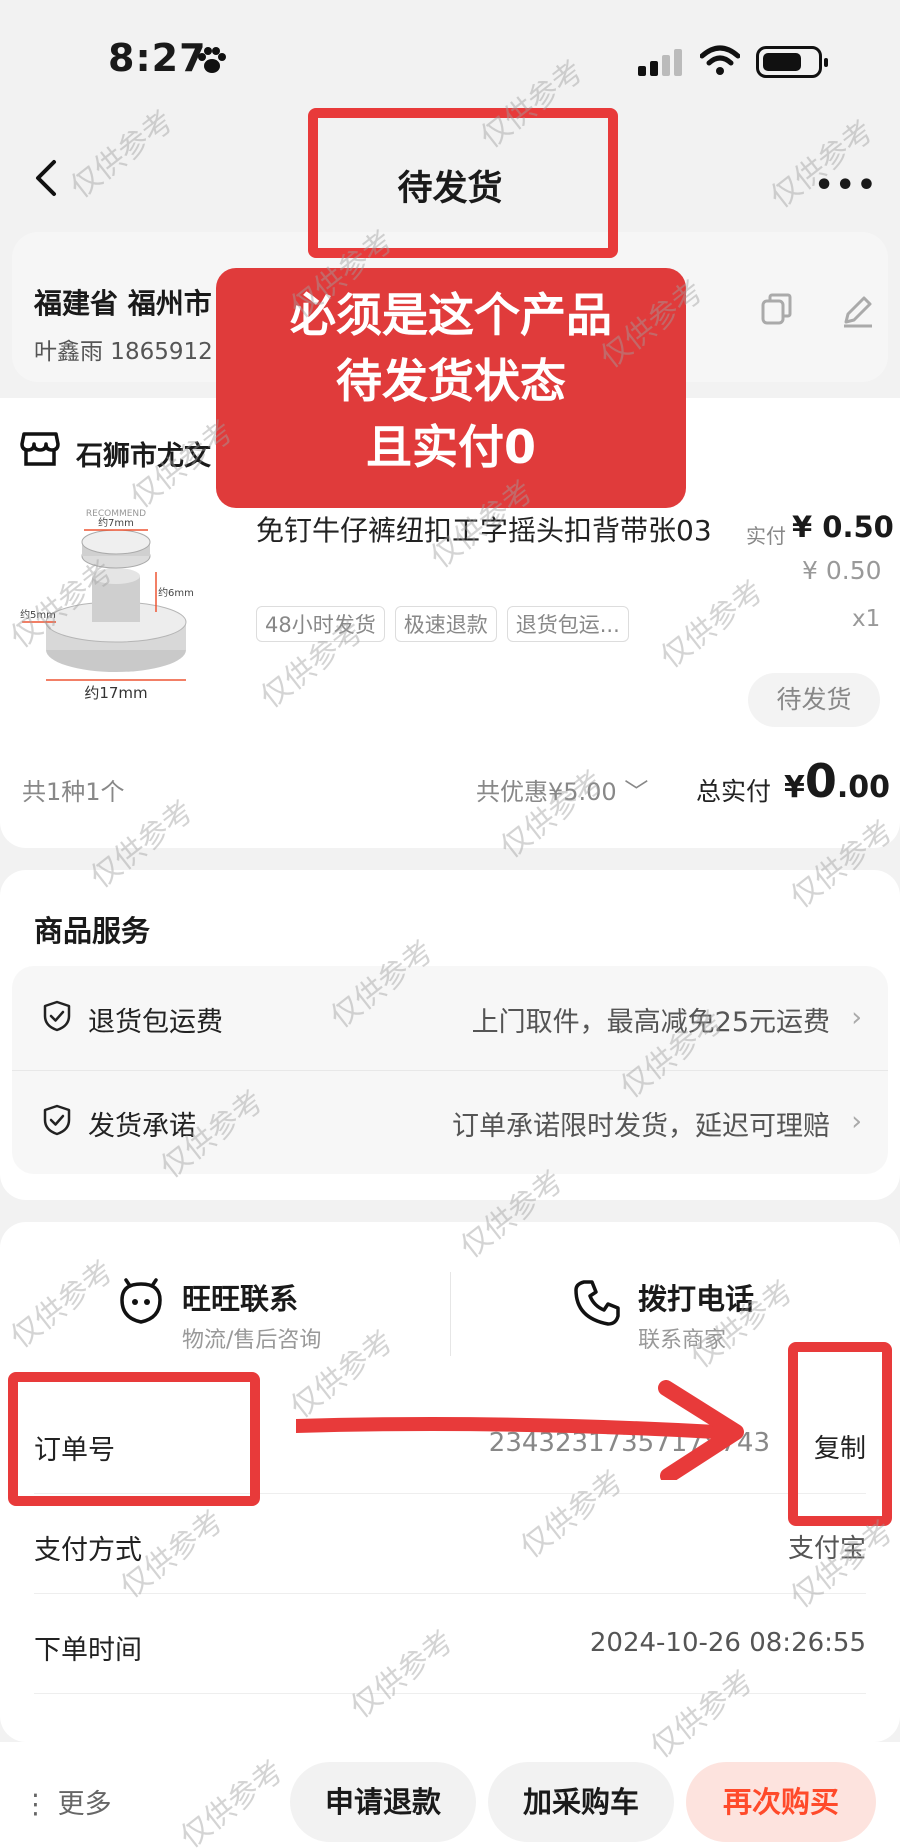 This screenshot has width=900, height=1848. I want to click on order-time-label: 下单时间, so click(88, 1650).